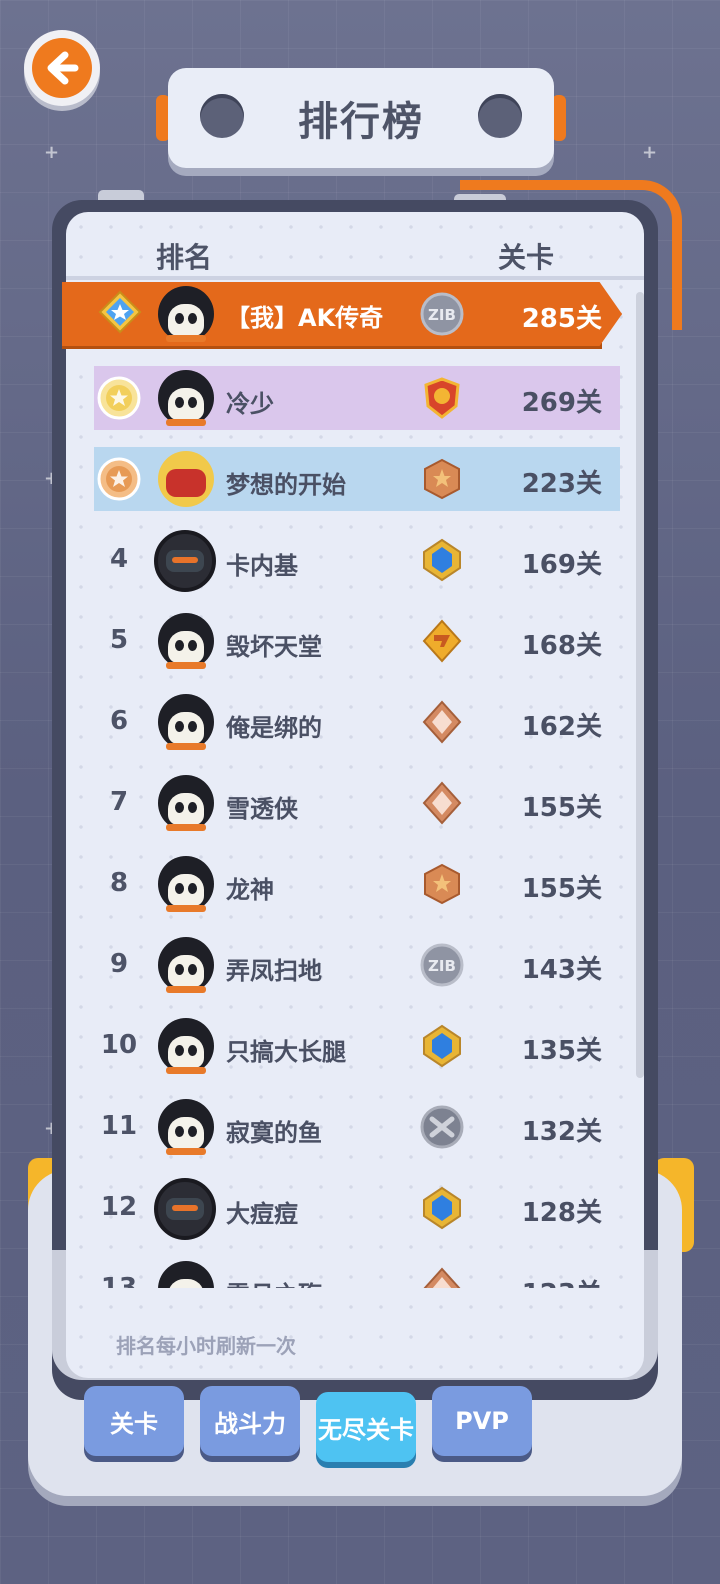  What do you see at coordinates (206, 1346) in the screenshot?
I see `refresh-note: 排名每小时刷新一次` at bounding box center [206, 1346].